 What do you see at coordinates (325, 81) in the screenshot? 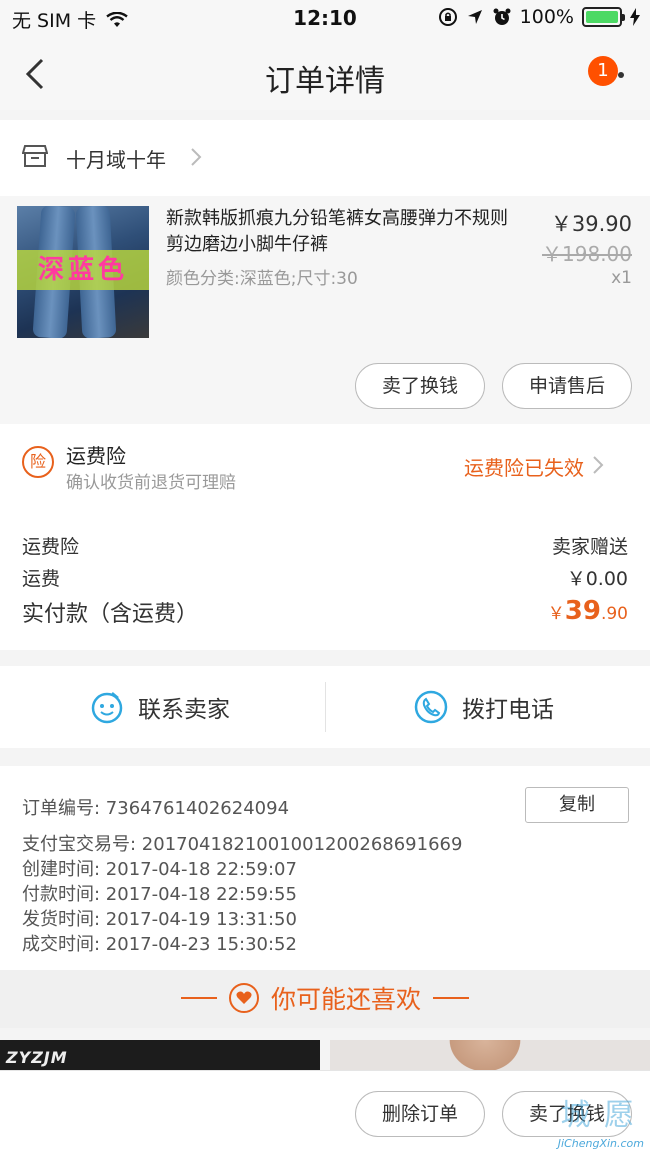
I see `page-title: 订单详情` at bounding box center [325, 81].